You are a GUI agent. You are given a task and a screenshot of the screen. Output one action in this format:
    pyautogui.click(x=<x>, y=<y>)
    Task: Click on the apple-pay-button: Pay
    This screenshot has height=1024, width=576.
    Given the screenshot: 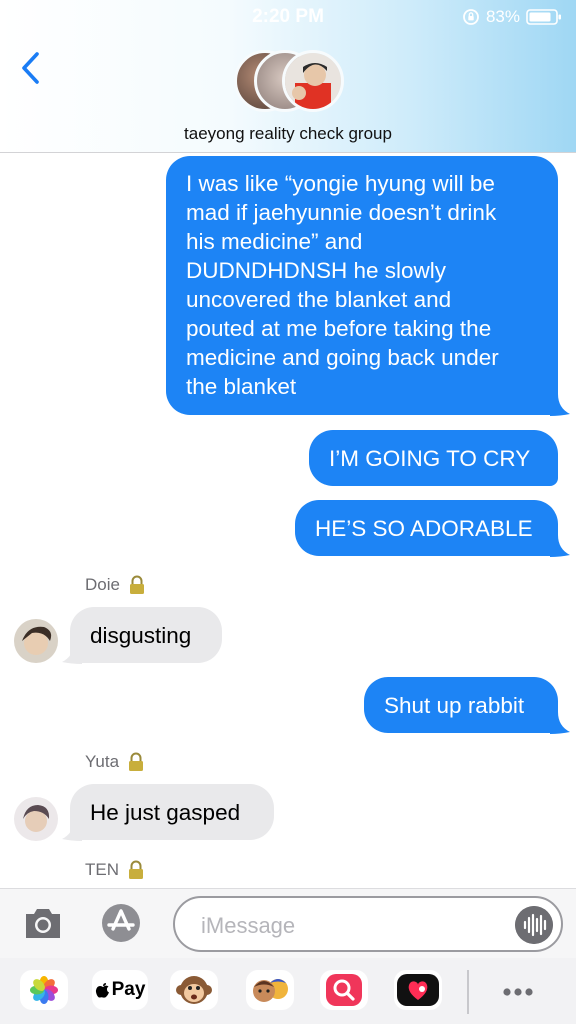 What is the action you would take?
    pyautogui.click(x=120, y=990)
    